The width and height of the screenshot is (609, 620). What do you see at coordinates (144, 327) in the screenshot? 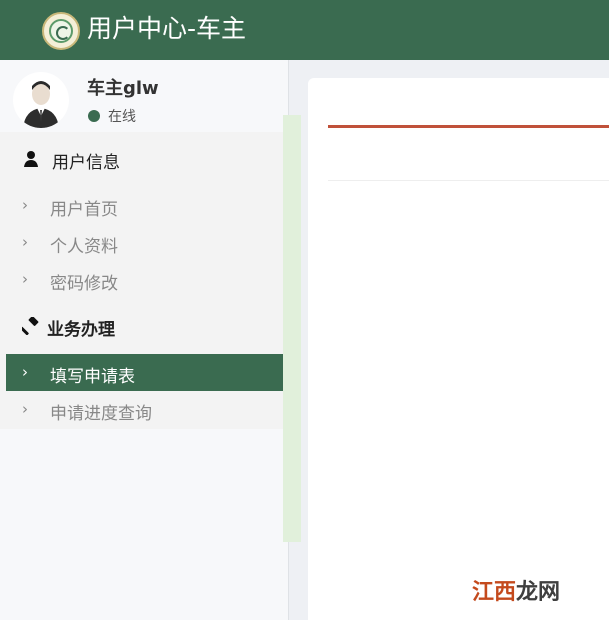
I see `section-business: 业务办理` at bounding box center [144, 327].